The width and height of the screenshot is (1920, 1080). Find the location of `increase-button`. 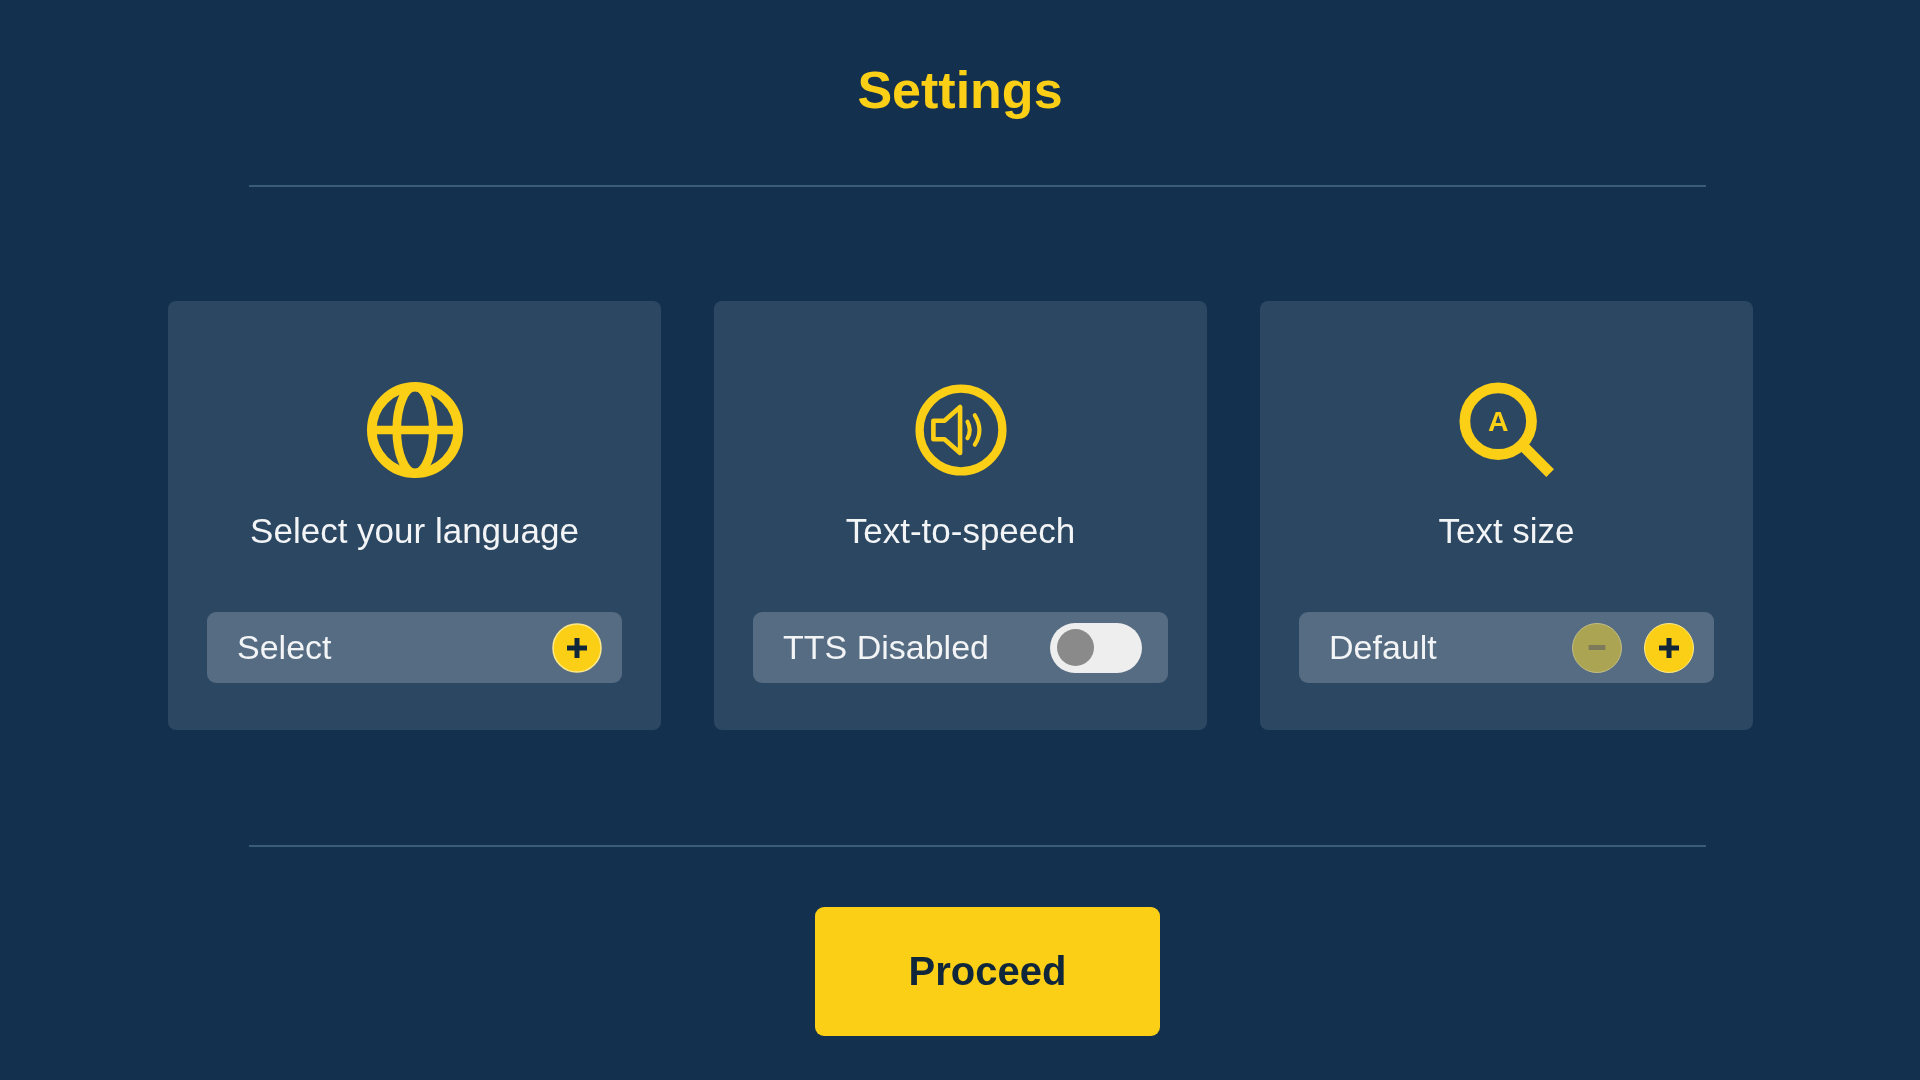

increase-button is located at coordinates (1669, 647).